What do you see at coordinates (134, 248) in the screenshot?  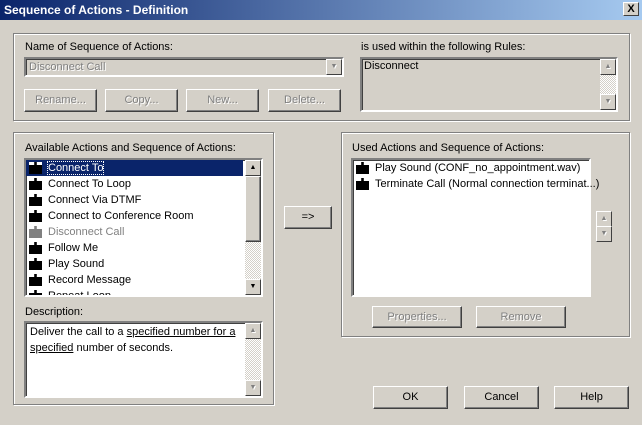 I see `available-action-item: Follow Me` at bounding box center [134, 248].